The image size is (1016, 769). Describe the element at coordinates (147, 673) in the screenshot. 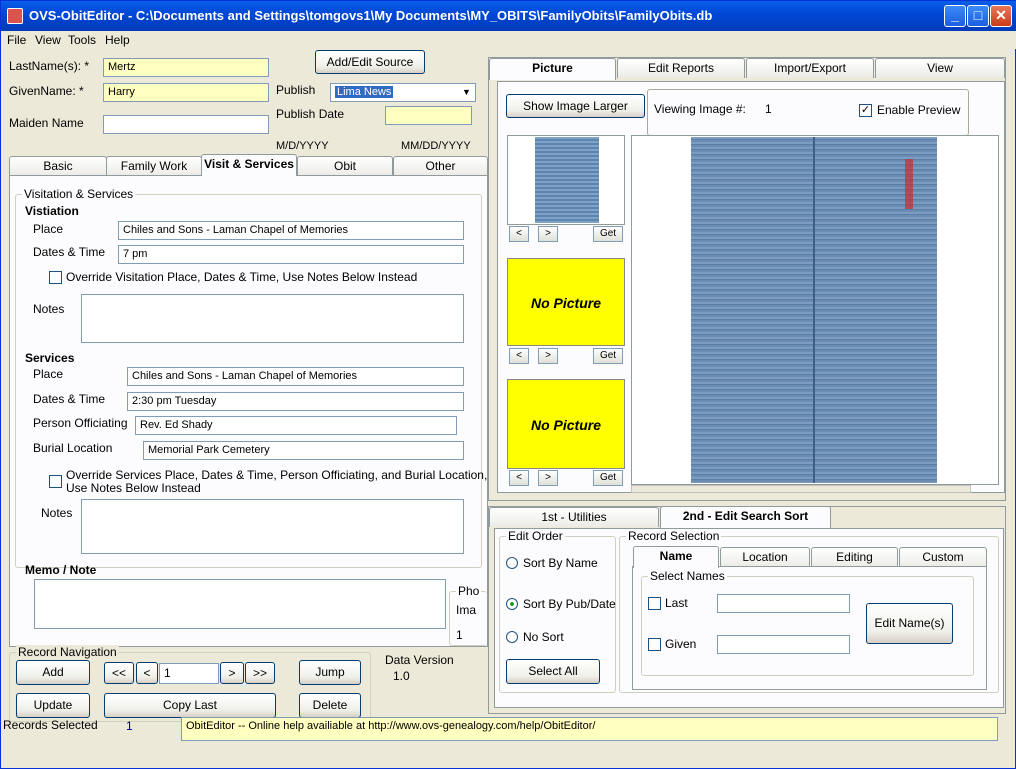

I see `prev-record-button: <` at that location.